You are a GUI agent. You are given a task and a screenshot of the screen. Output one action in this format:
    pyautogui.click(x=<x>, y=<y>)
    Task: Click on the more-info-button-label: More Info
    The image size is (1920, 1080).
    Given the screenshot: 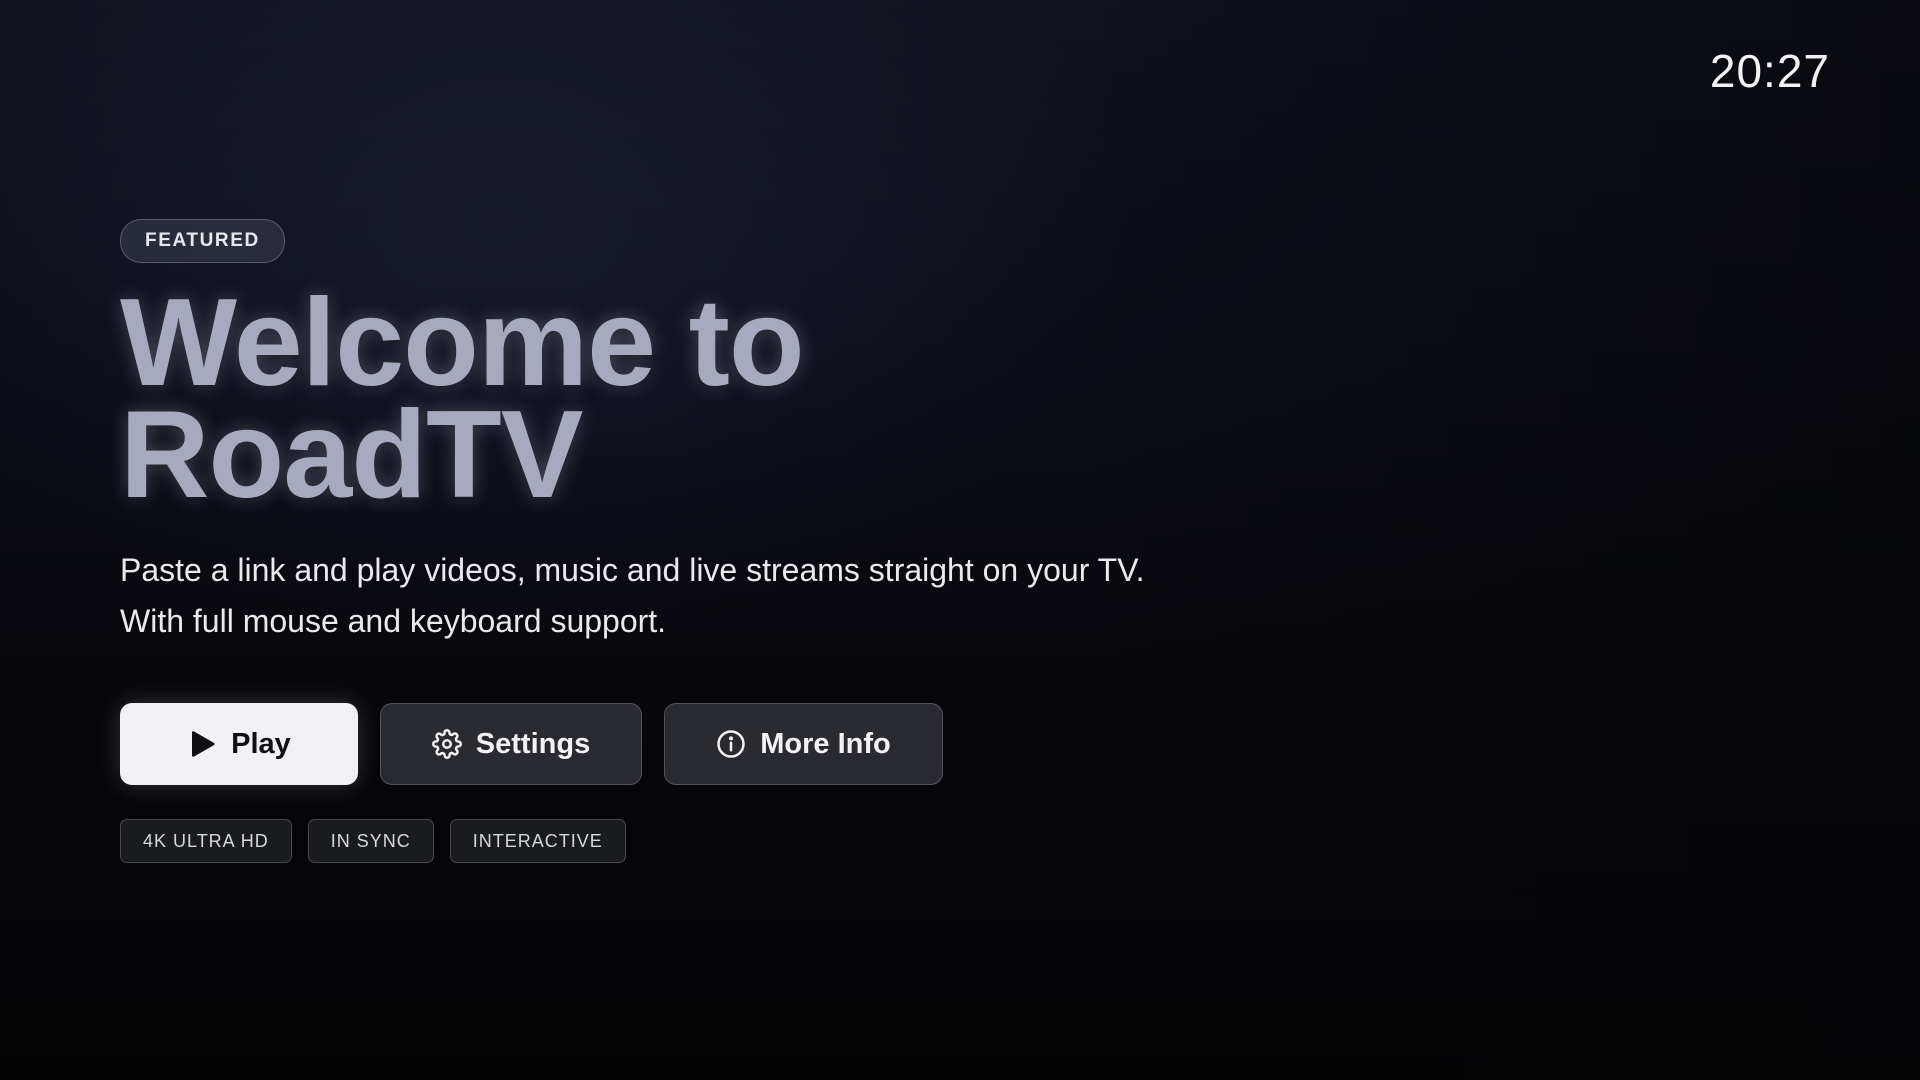 What is the action you would take?
    pyautogui.click(x=825, y=743)
    